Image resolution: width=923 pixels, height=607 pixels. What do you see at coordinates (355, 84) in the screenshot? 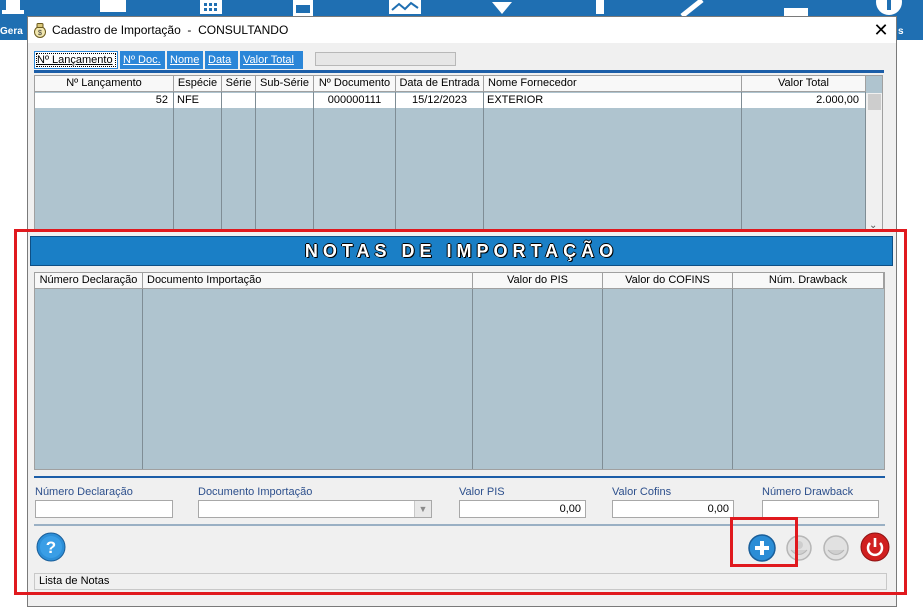
I see `column-header: Nº Documento` at bounding box center [355, 84].